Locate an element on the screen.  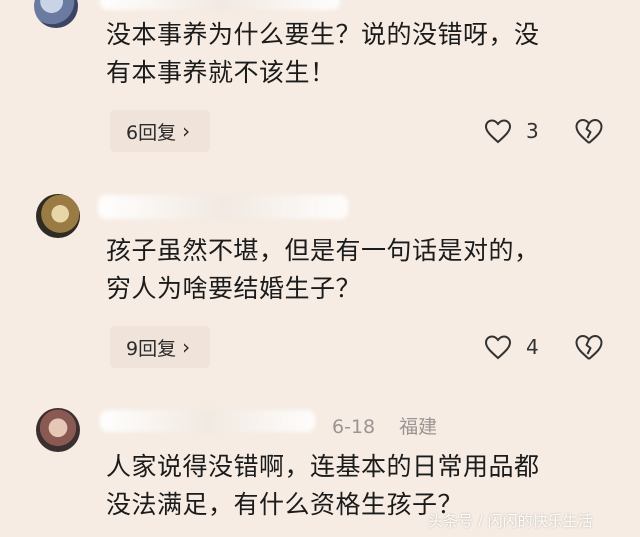
like-count: 3 is located at coordinates (532, 131).